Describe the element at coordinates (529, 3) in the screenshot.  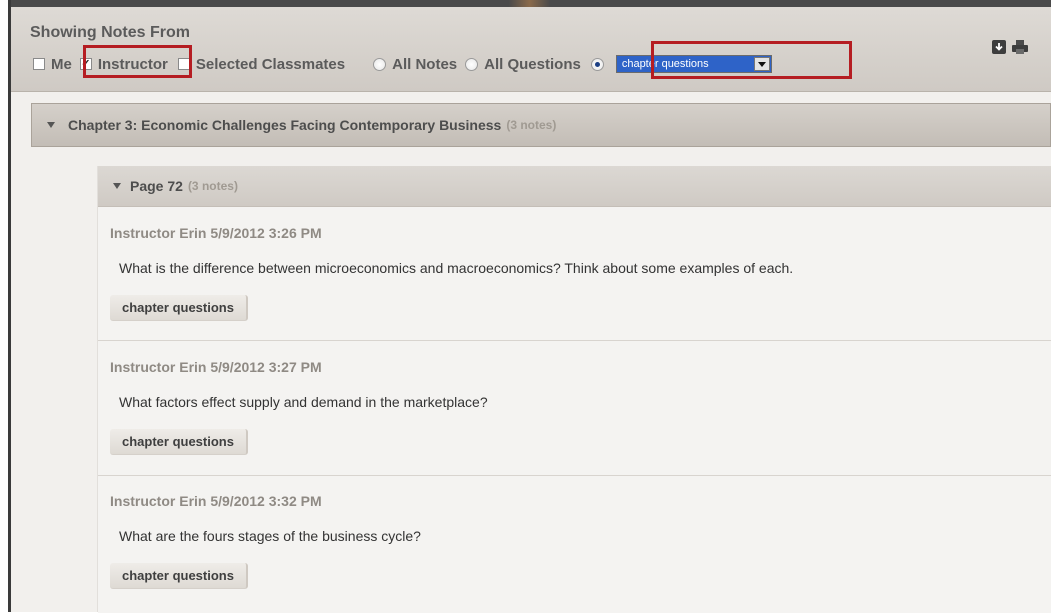
I see `window-top-border` at that location.